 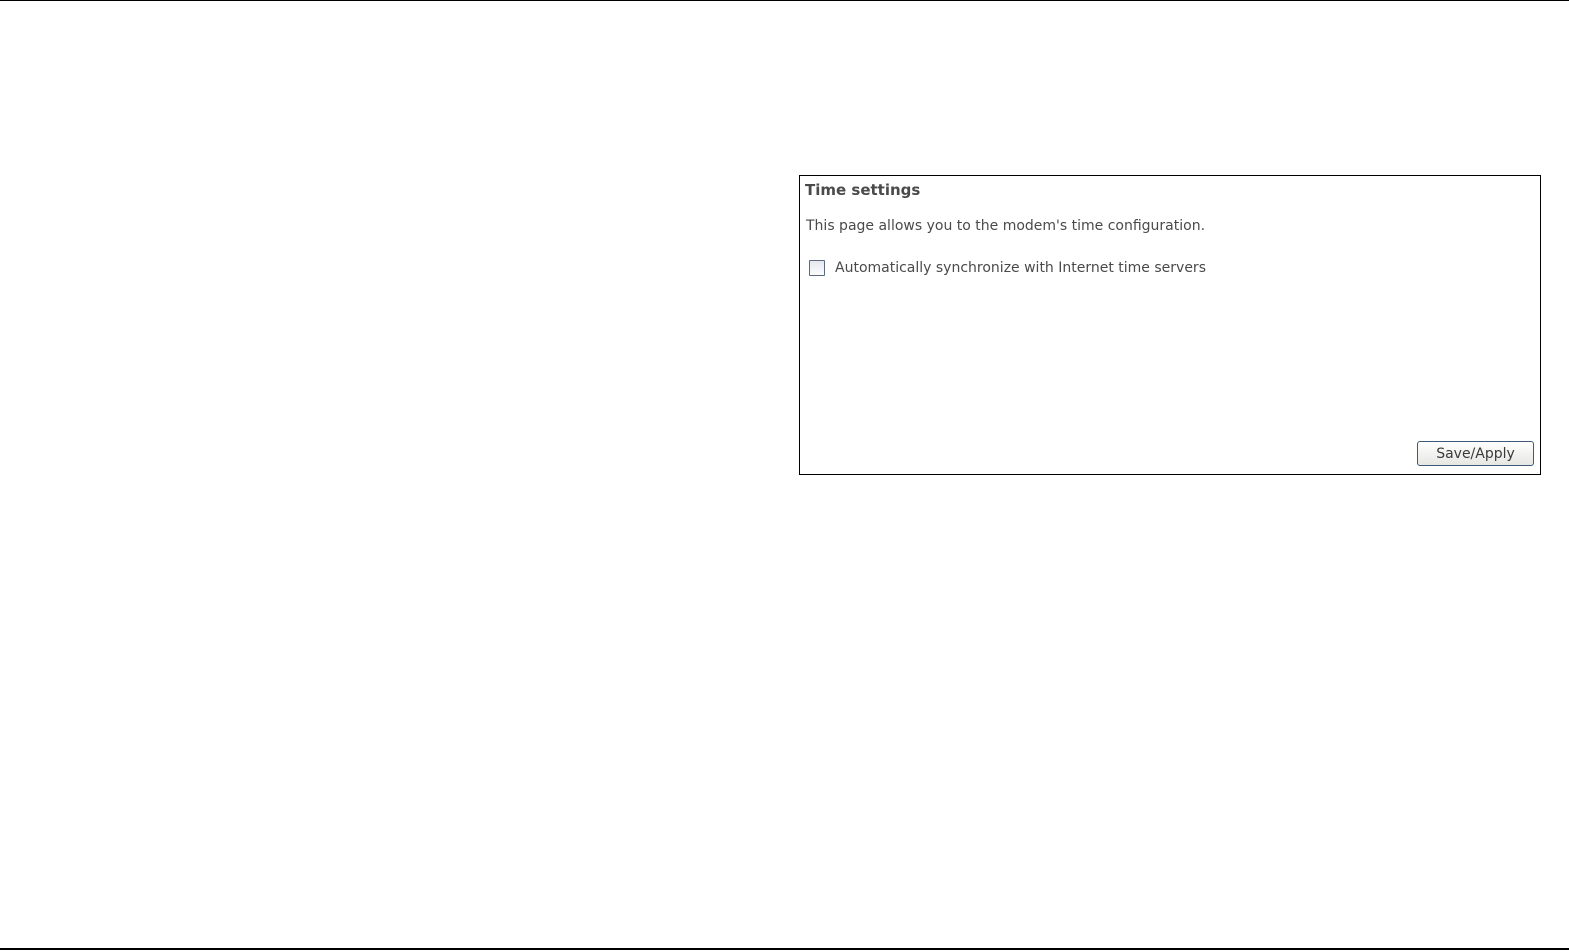 I want to click on bottom-divider, so click(x=784, y=949).